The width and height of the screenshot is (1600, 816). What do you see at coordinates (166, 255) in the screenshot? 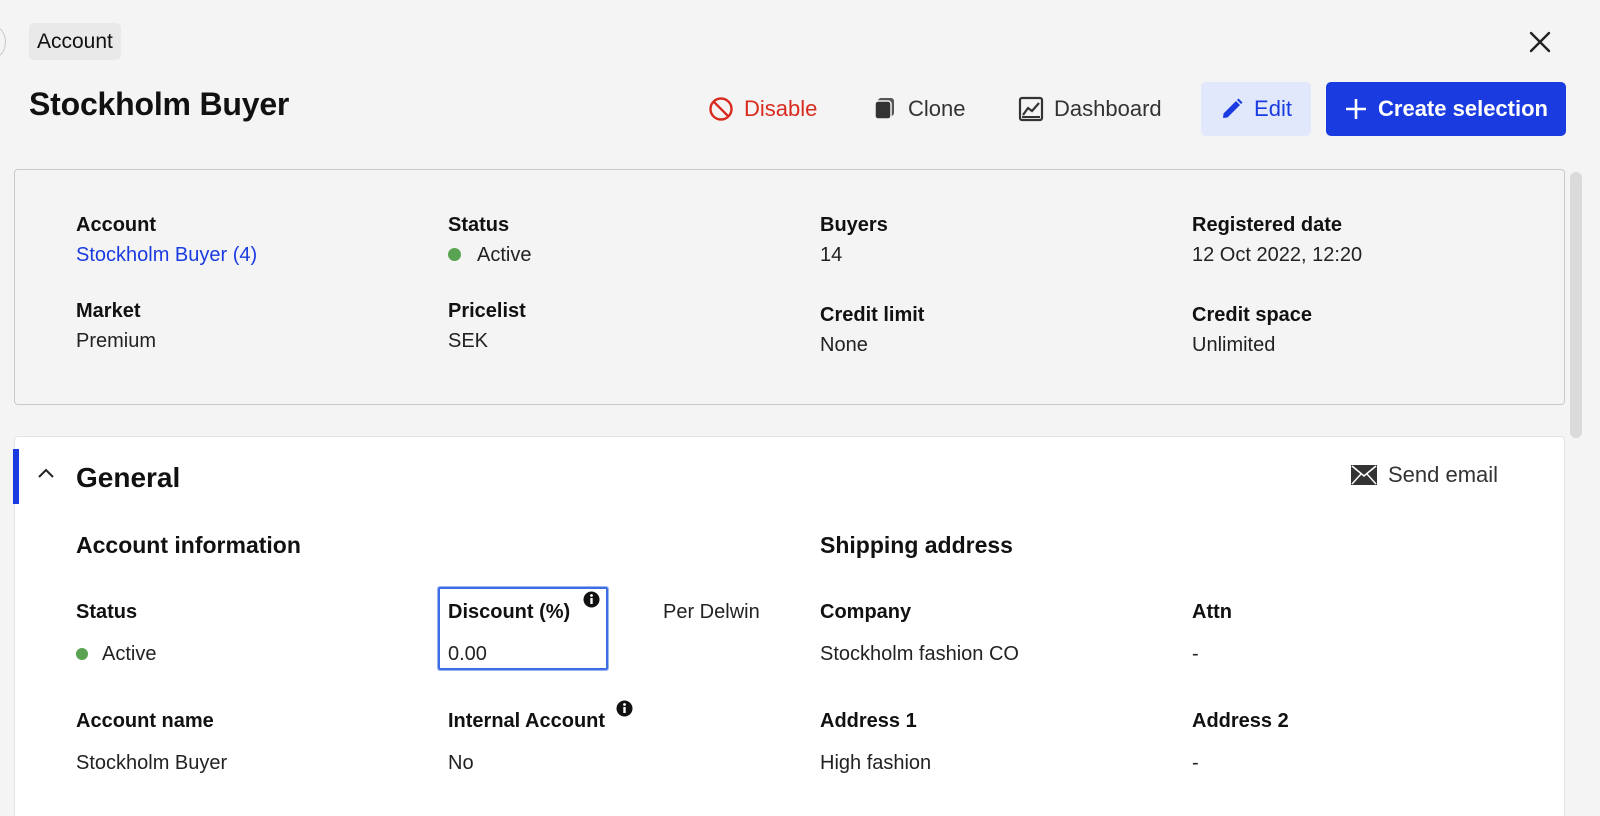
I see `summary-account-link: Stockholm Buyer (4)` at bounding box center [166, 255].